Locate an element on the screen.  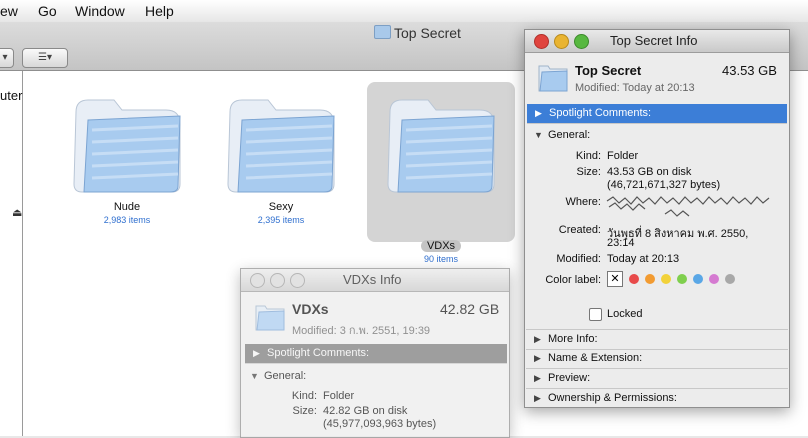
color-purple is located at coordinates (714, 279).